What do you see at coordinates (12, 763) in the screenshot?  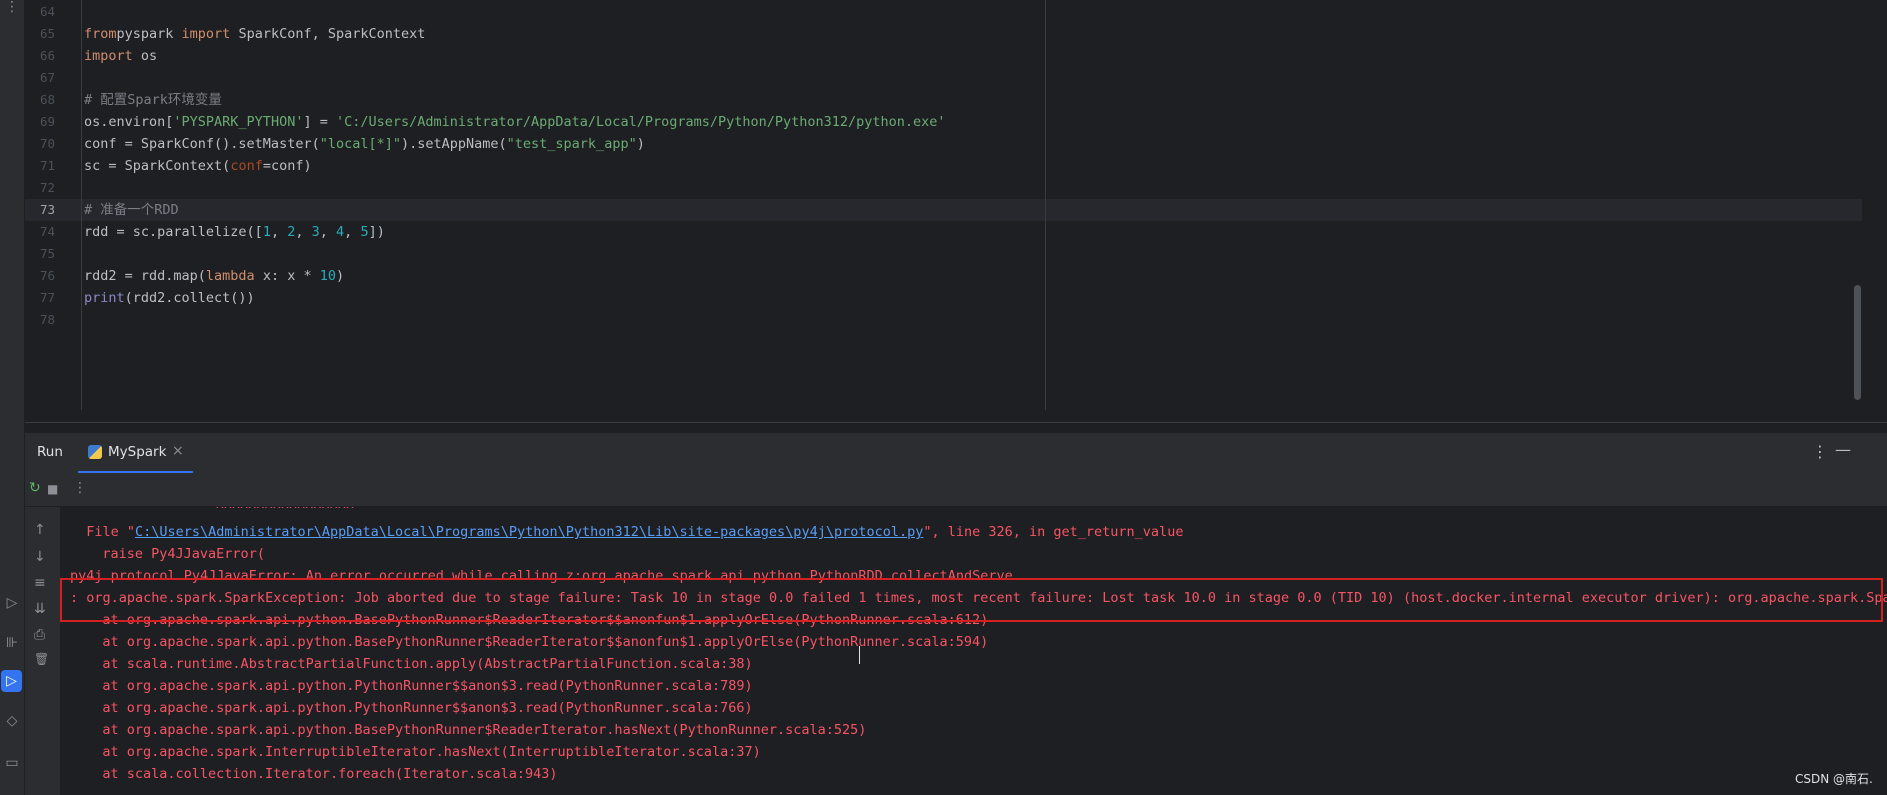 I see `terminal-icon: ▭` at bounding box center [12, 763].